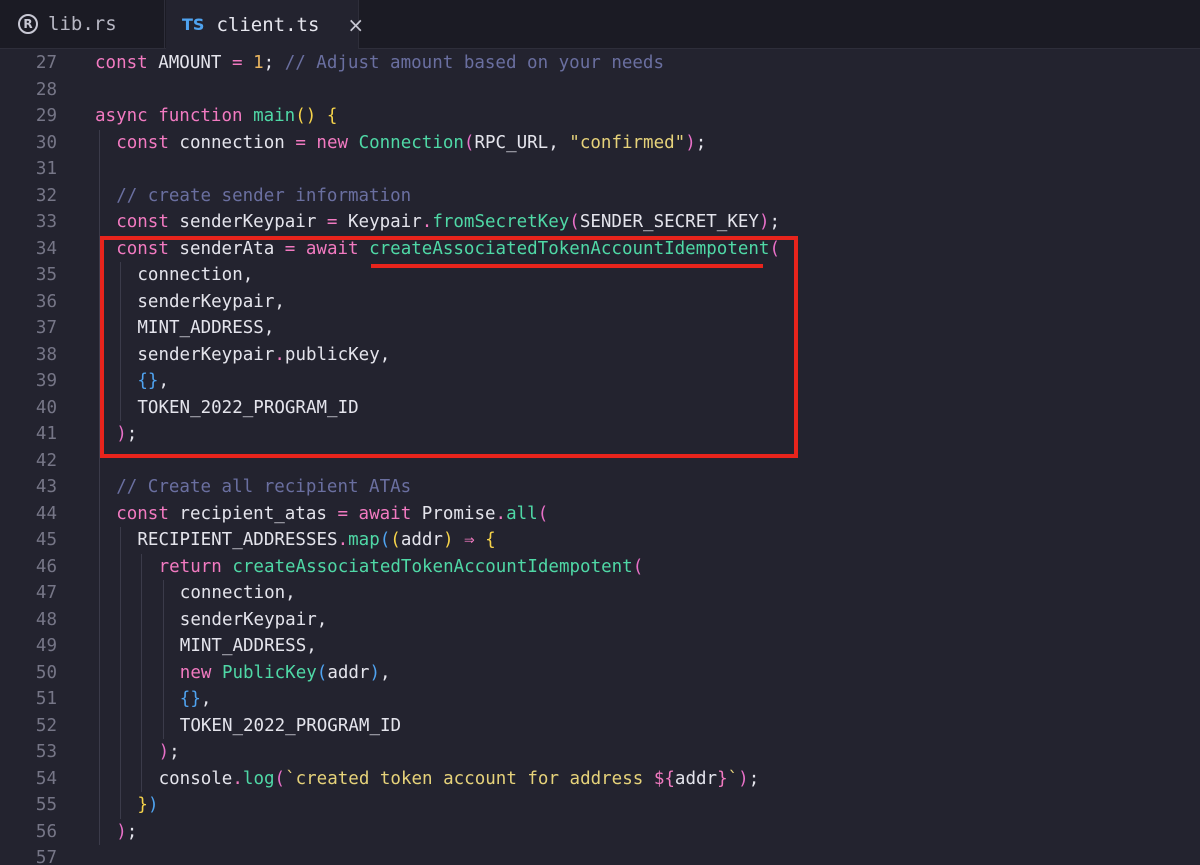 The width and height of the screenshot is (1200, 865). I want to click on code-token: ,, so click(206, 699).